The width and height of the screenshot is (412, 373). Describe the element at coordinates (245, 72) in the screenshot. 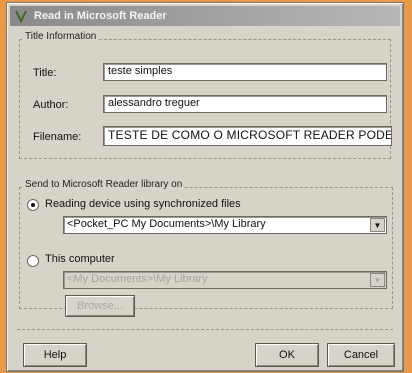

I see `title-field: teste simples` at that location.